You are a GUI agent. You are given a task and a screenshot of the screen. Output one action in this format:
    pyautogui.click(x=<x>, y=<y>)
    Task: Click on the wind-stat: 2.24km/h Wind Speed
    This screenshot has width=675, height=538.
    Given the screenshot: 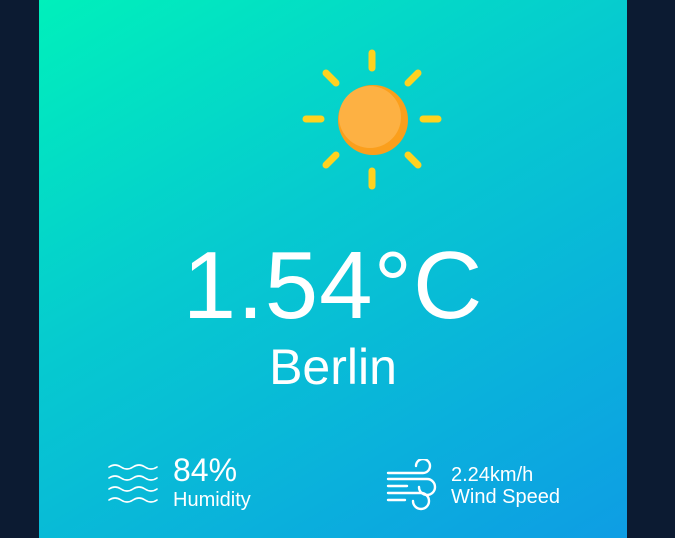 What is the action you would take?
    pyautogui.click(x=472, y=486)
    